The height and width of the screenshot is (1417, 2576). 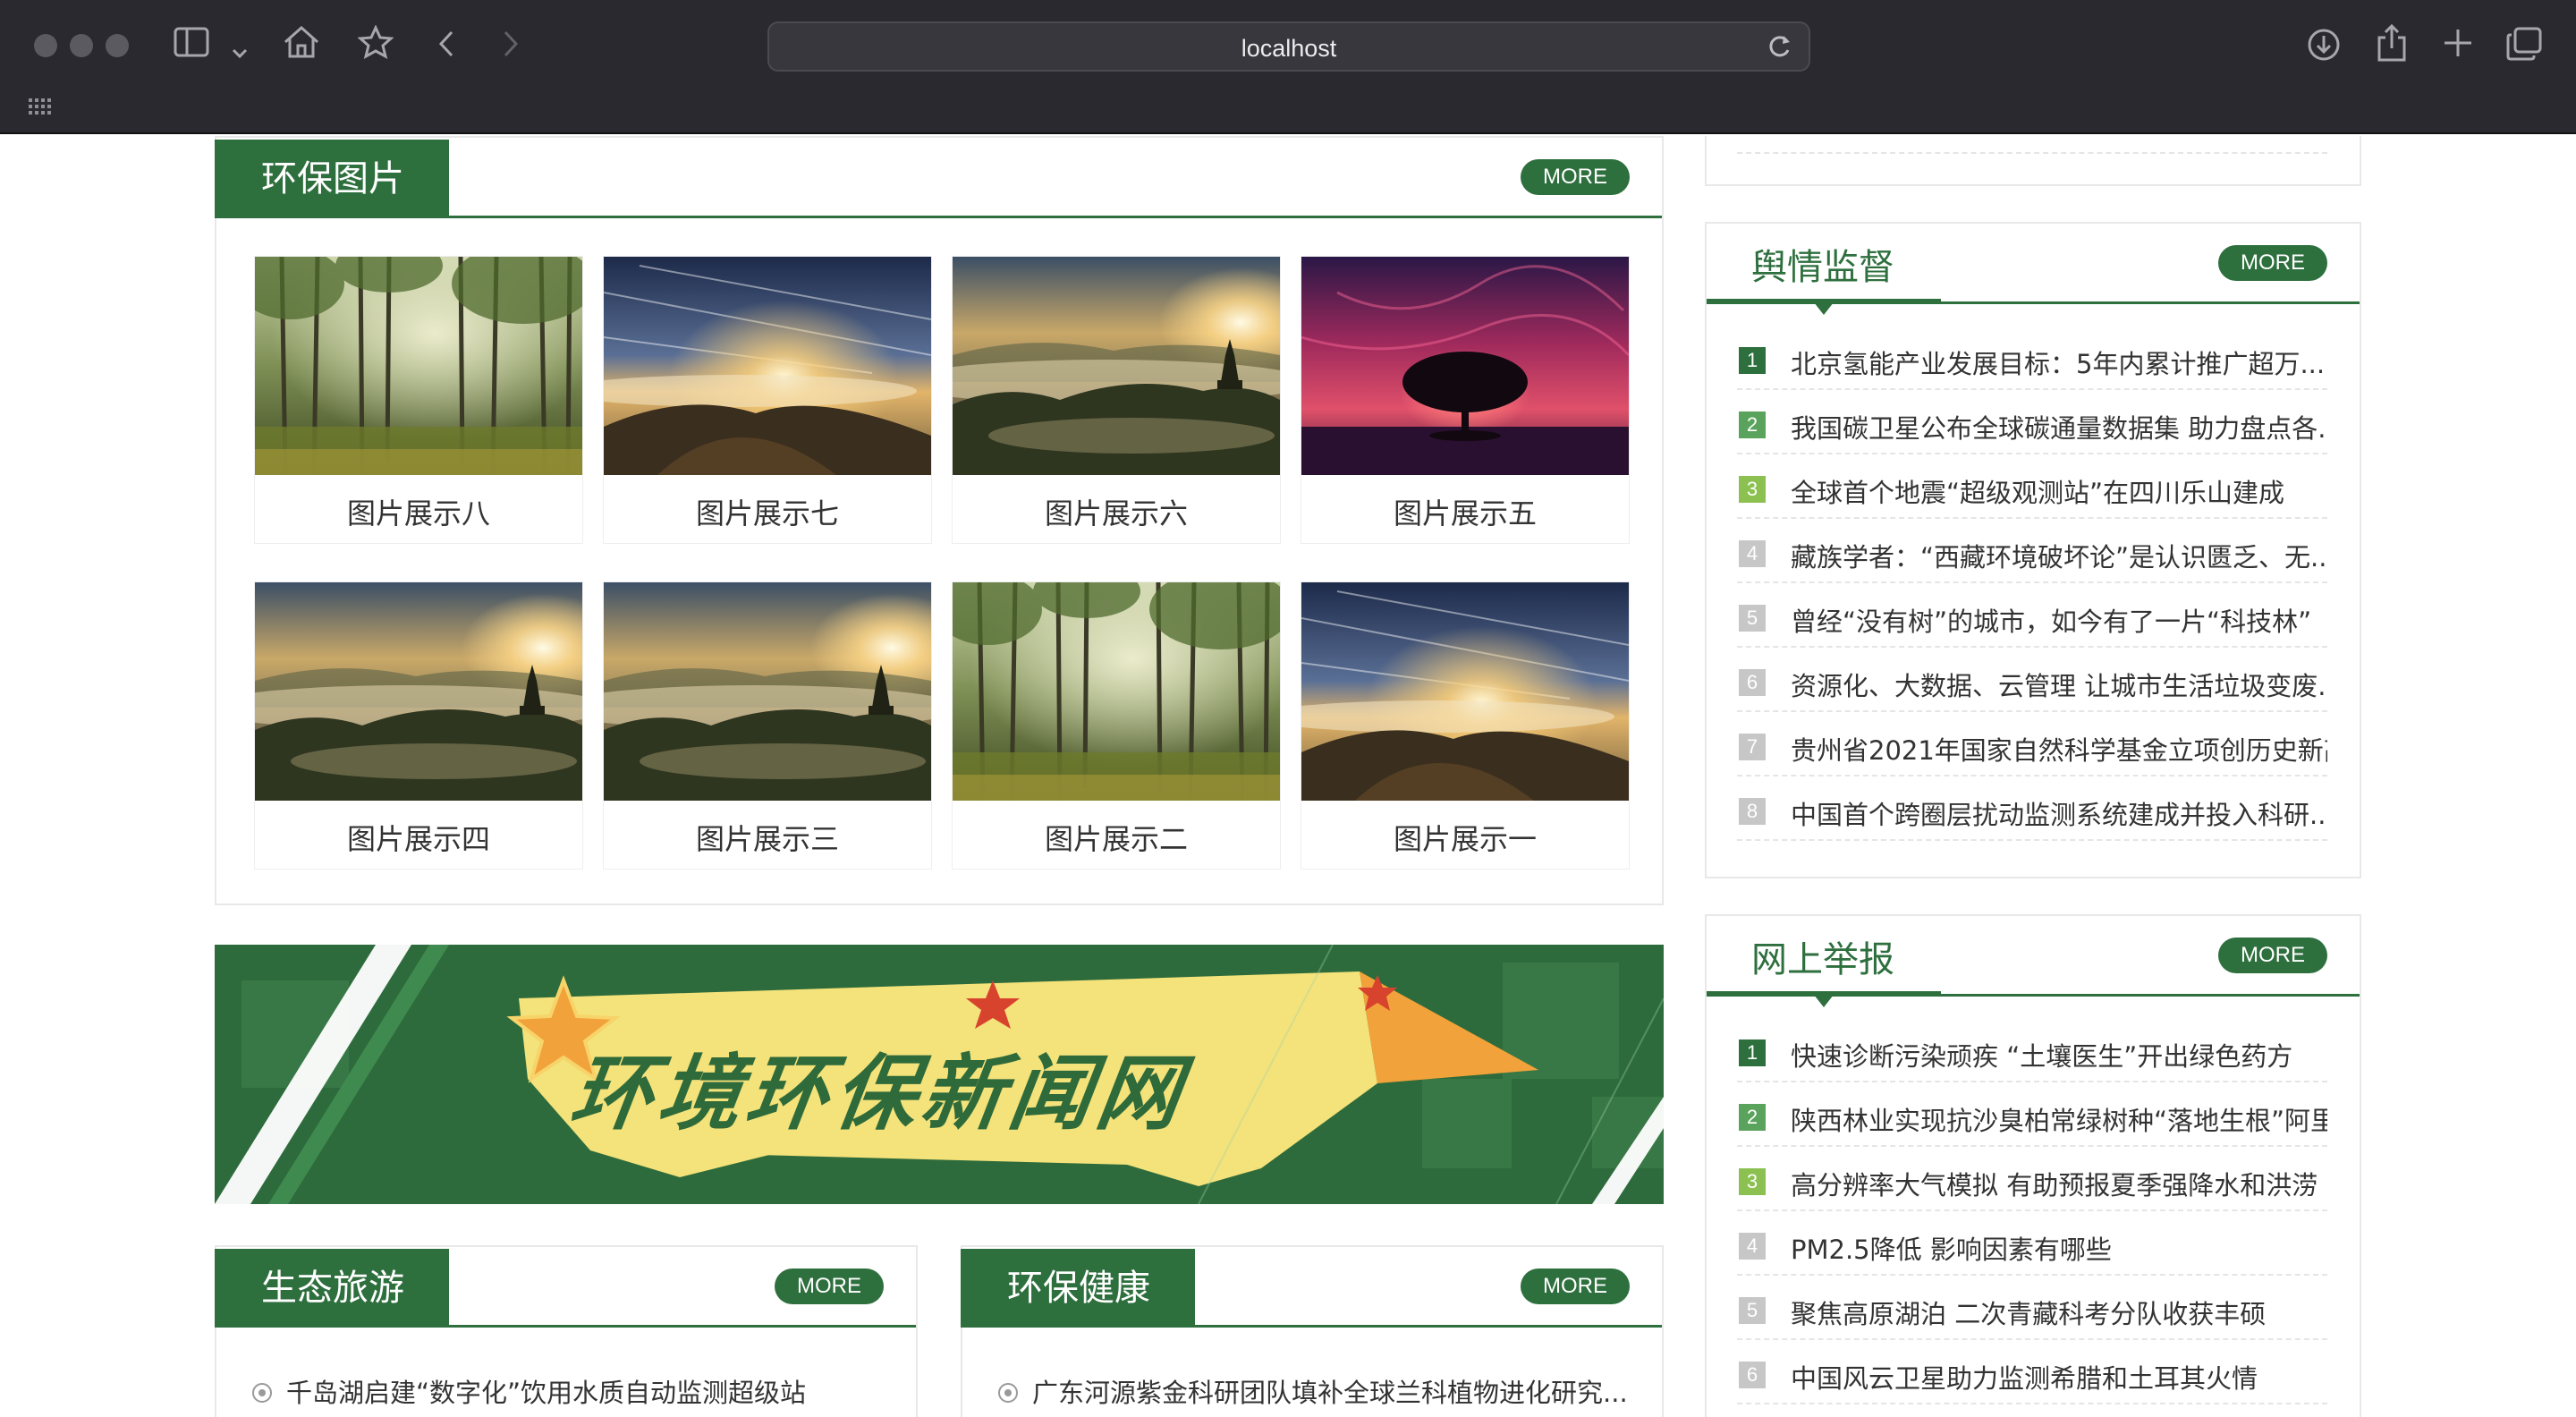 What do you see at coordinates (829, 1286) in the screenshot?
I see `eco-tourism-more-button: MORE` at bounding box center [829, 1286].